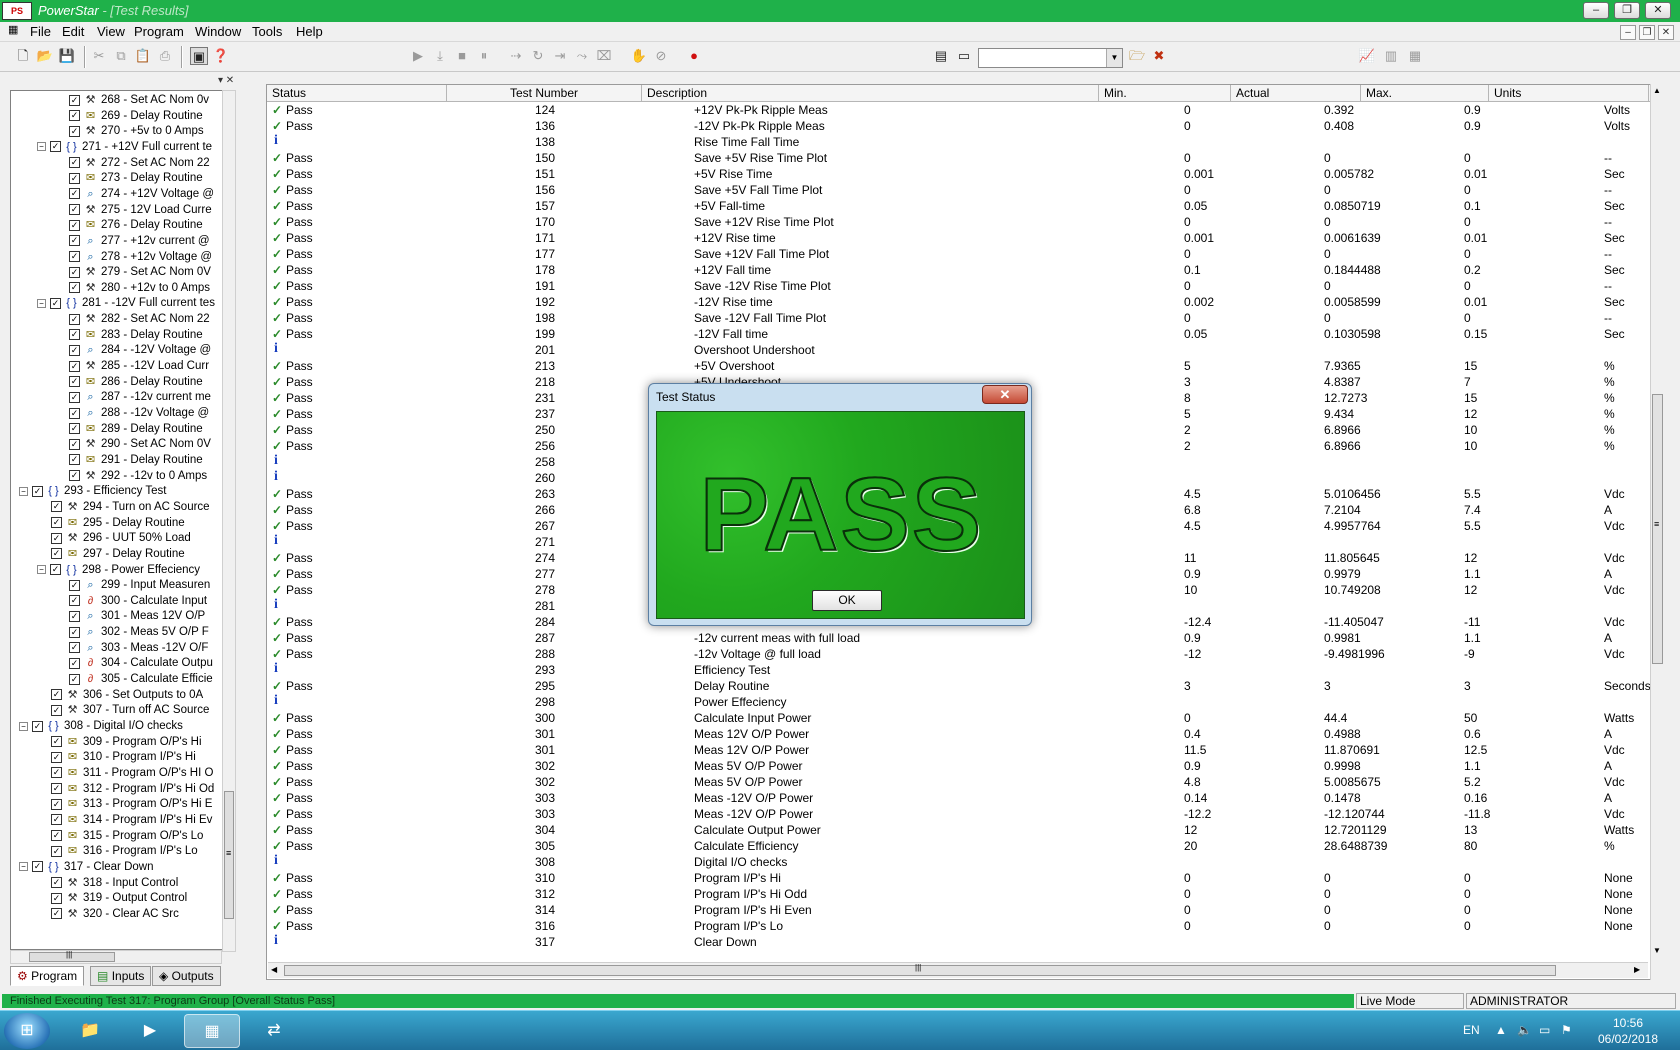 The image size is (1680, 1051). I want to click on tree-item: ✓ ⌕ 284 - -12V Voltage @, so click(148, 350).